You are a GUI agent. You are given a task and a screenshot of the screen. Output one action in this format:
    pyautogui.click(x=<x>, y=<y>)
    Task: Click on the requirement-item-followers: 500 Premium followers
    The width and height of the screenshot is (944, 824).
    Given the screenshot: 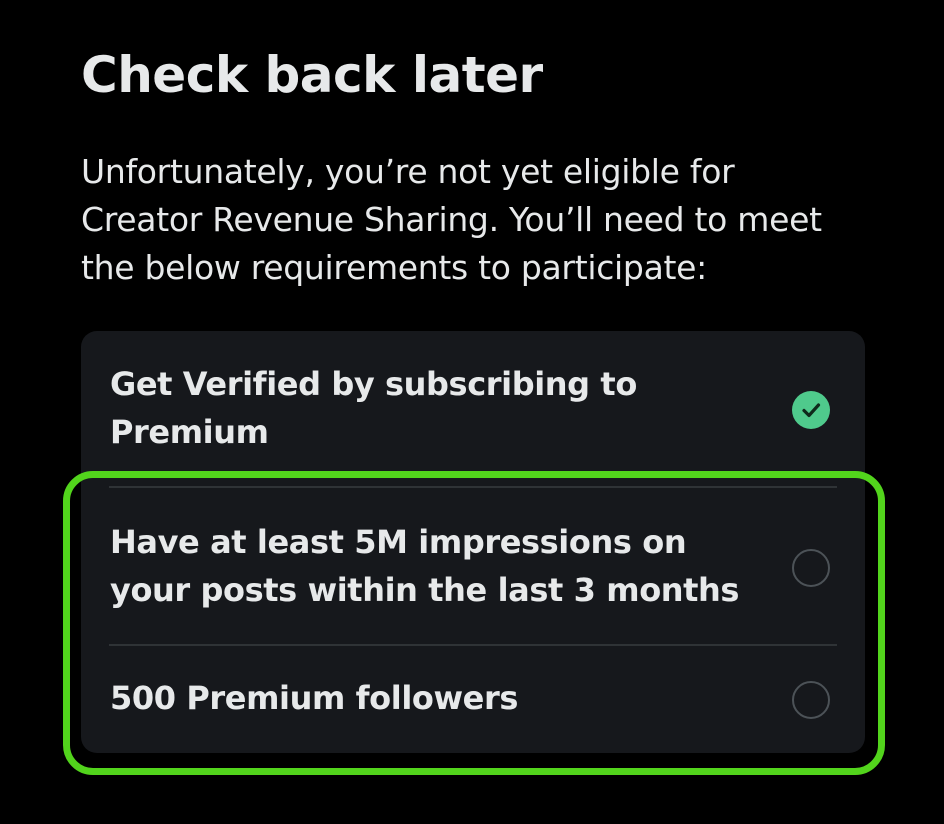 What is the action you would take?
    pyautogui.click(x=473, y=699)
    